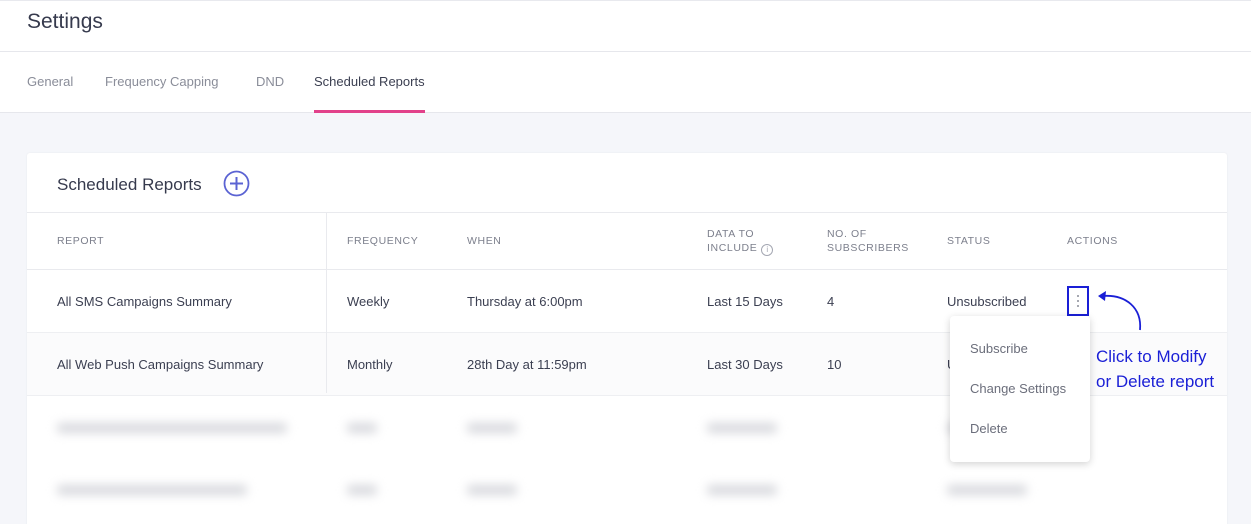  I want to click on tab-frequency-capping: Frequency Capping, so click(161, 93).